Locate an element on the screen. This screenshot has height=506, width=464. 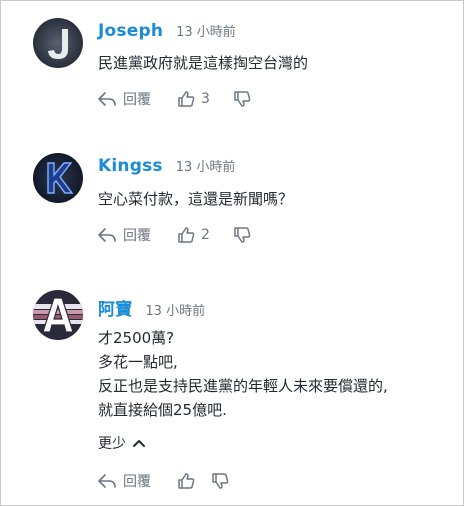
username: Joseph is located at coordinates (130, 31).